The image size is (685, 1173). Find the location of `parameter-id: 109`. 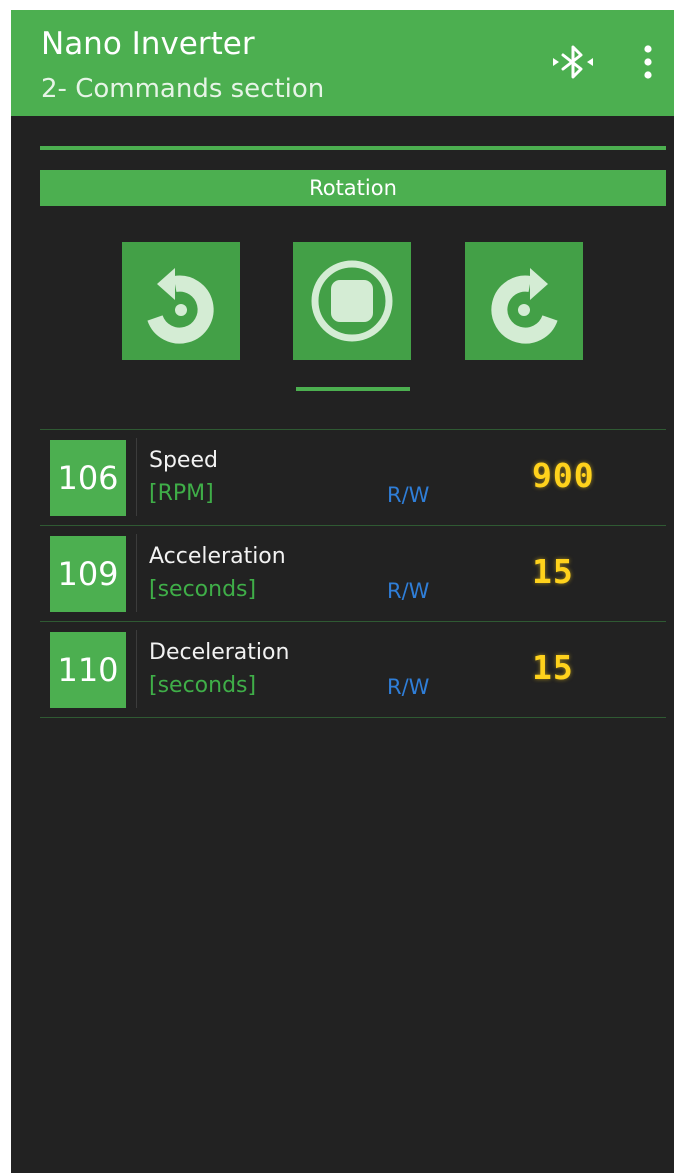

parameter-id: 109 is located at coordinates (88, 574).